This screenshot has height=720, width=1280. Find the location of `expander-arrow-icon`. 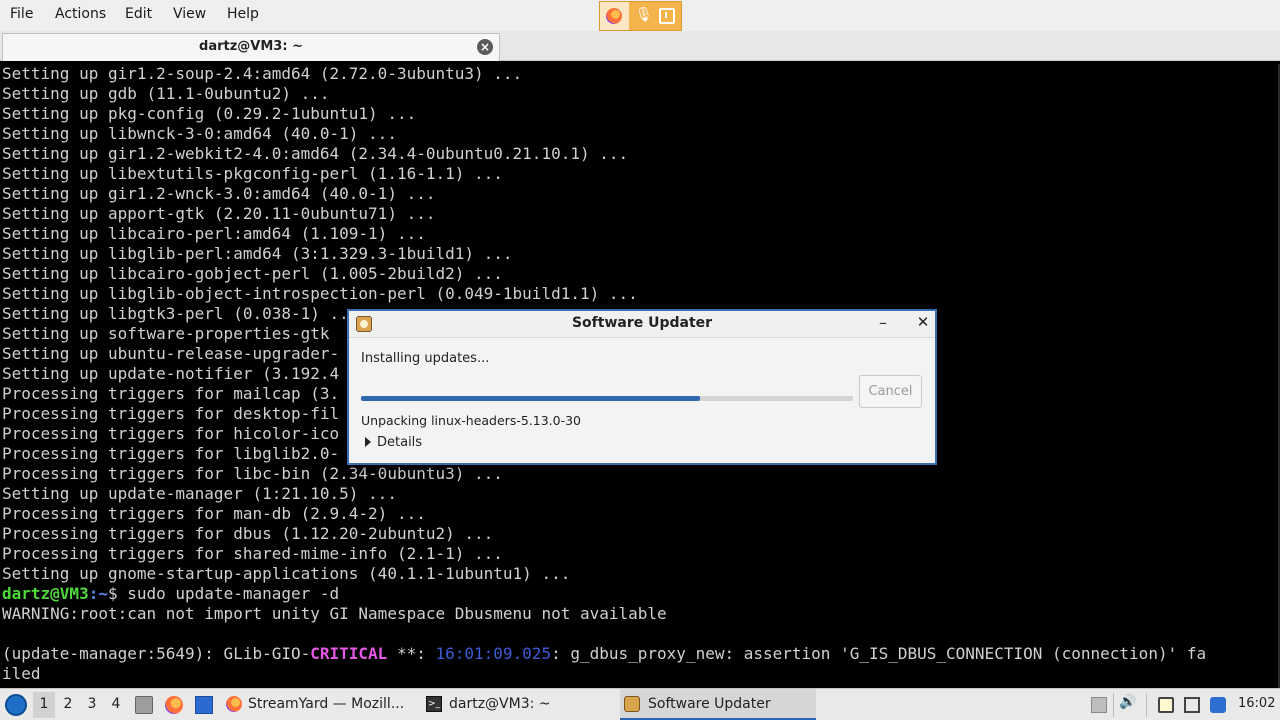

expander-arrow-icon is located at coordinates (368, 442).